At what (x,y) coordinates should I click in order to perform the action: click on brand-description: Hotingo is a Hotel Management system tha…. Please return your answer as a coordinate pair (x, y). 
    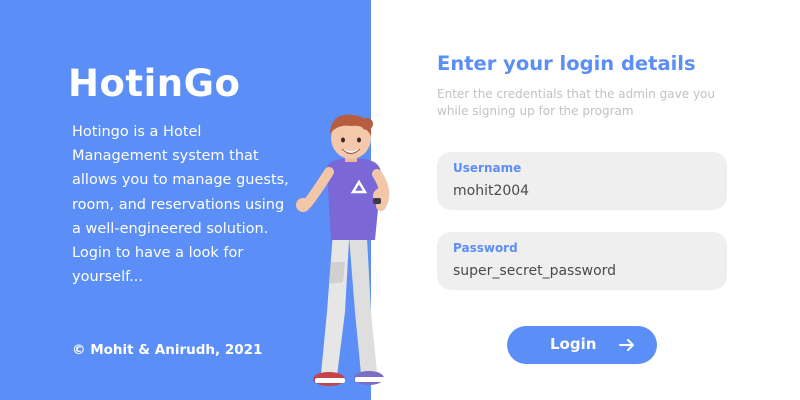
    Looking at the image, I should click on (180, 205).